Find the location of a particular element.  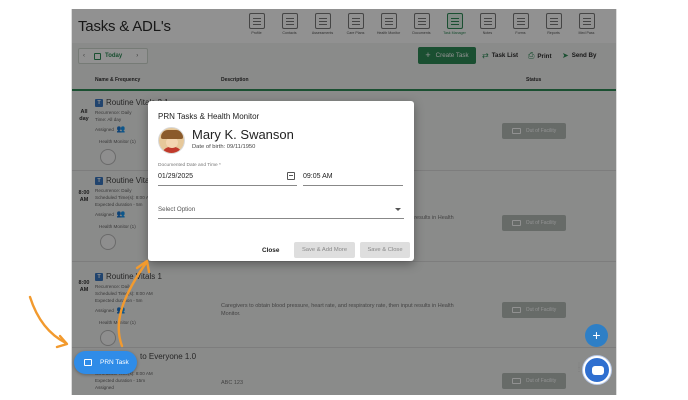

arrowhead-prn-button is located at coordinates (62, 341).